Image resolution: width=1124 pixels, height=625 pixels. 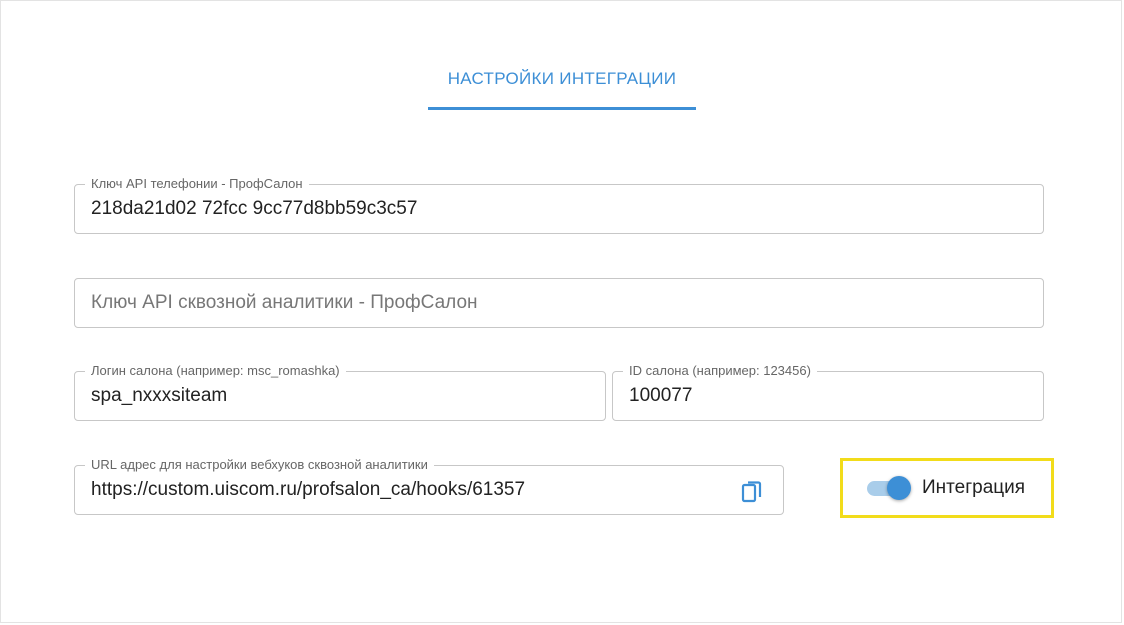 I want to click on analytics-api-key-field: Ключ API сквозной аналитики - ПрофСалон, so click(x=559, y=303).